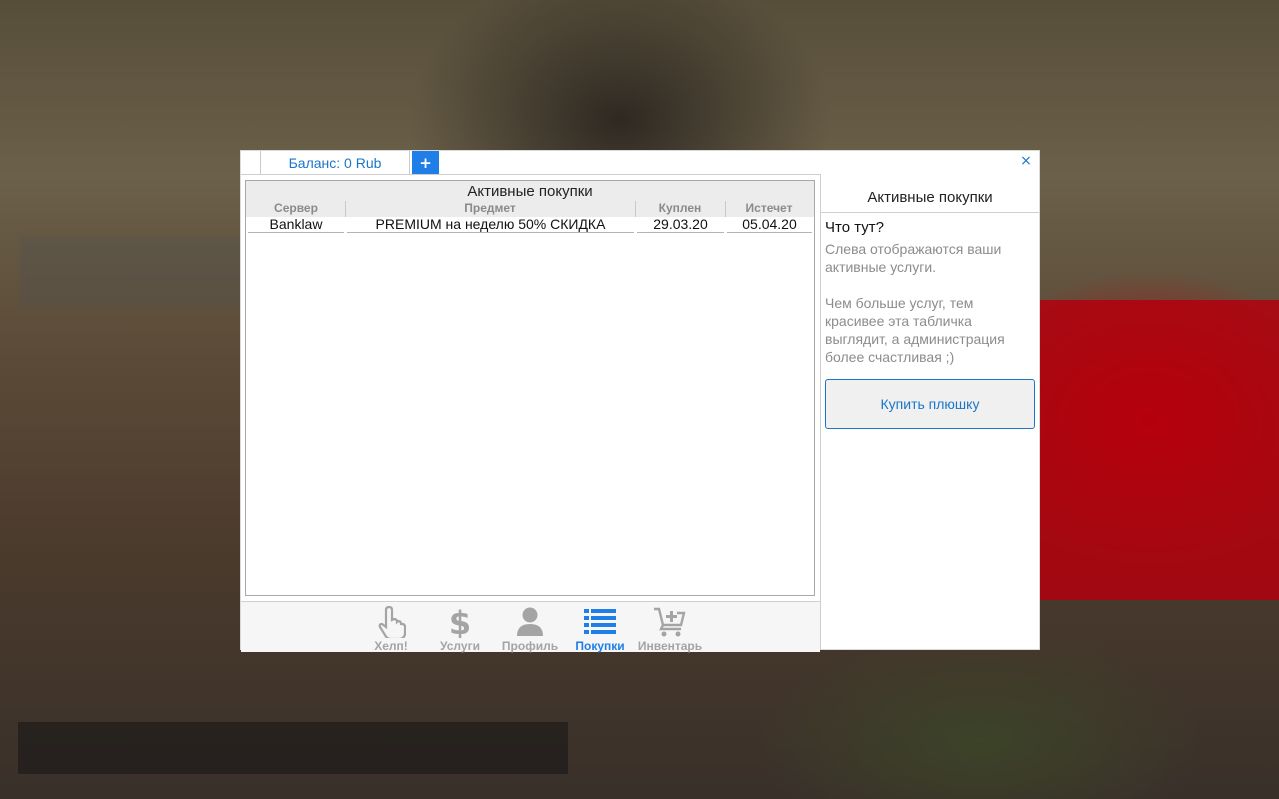  What do you see at coordinates (530, 646) in the screenshot?
I see `nav-label-profile: Профиль` at bounding box center [530, 646].